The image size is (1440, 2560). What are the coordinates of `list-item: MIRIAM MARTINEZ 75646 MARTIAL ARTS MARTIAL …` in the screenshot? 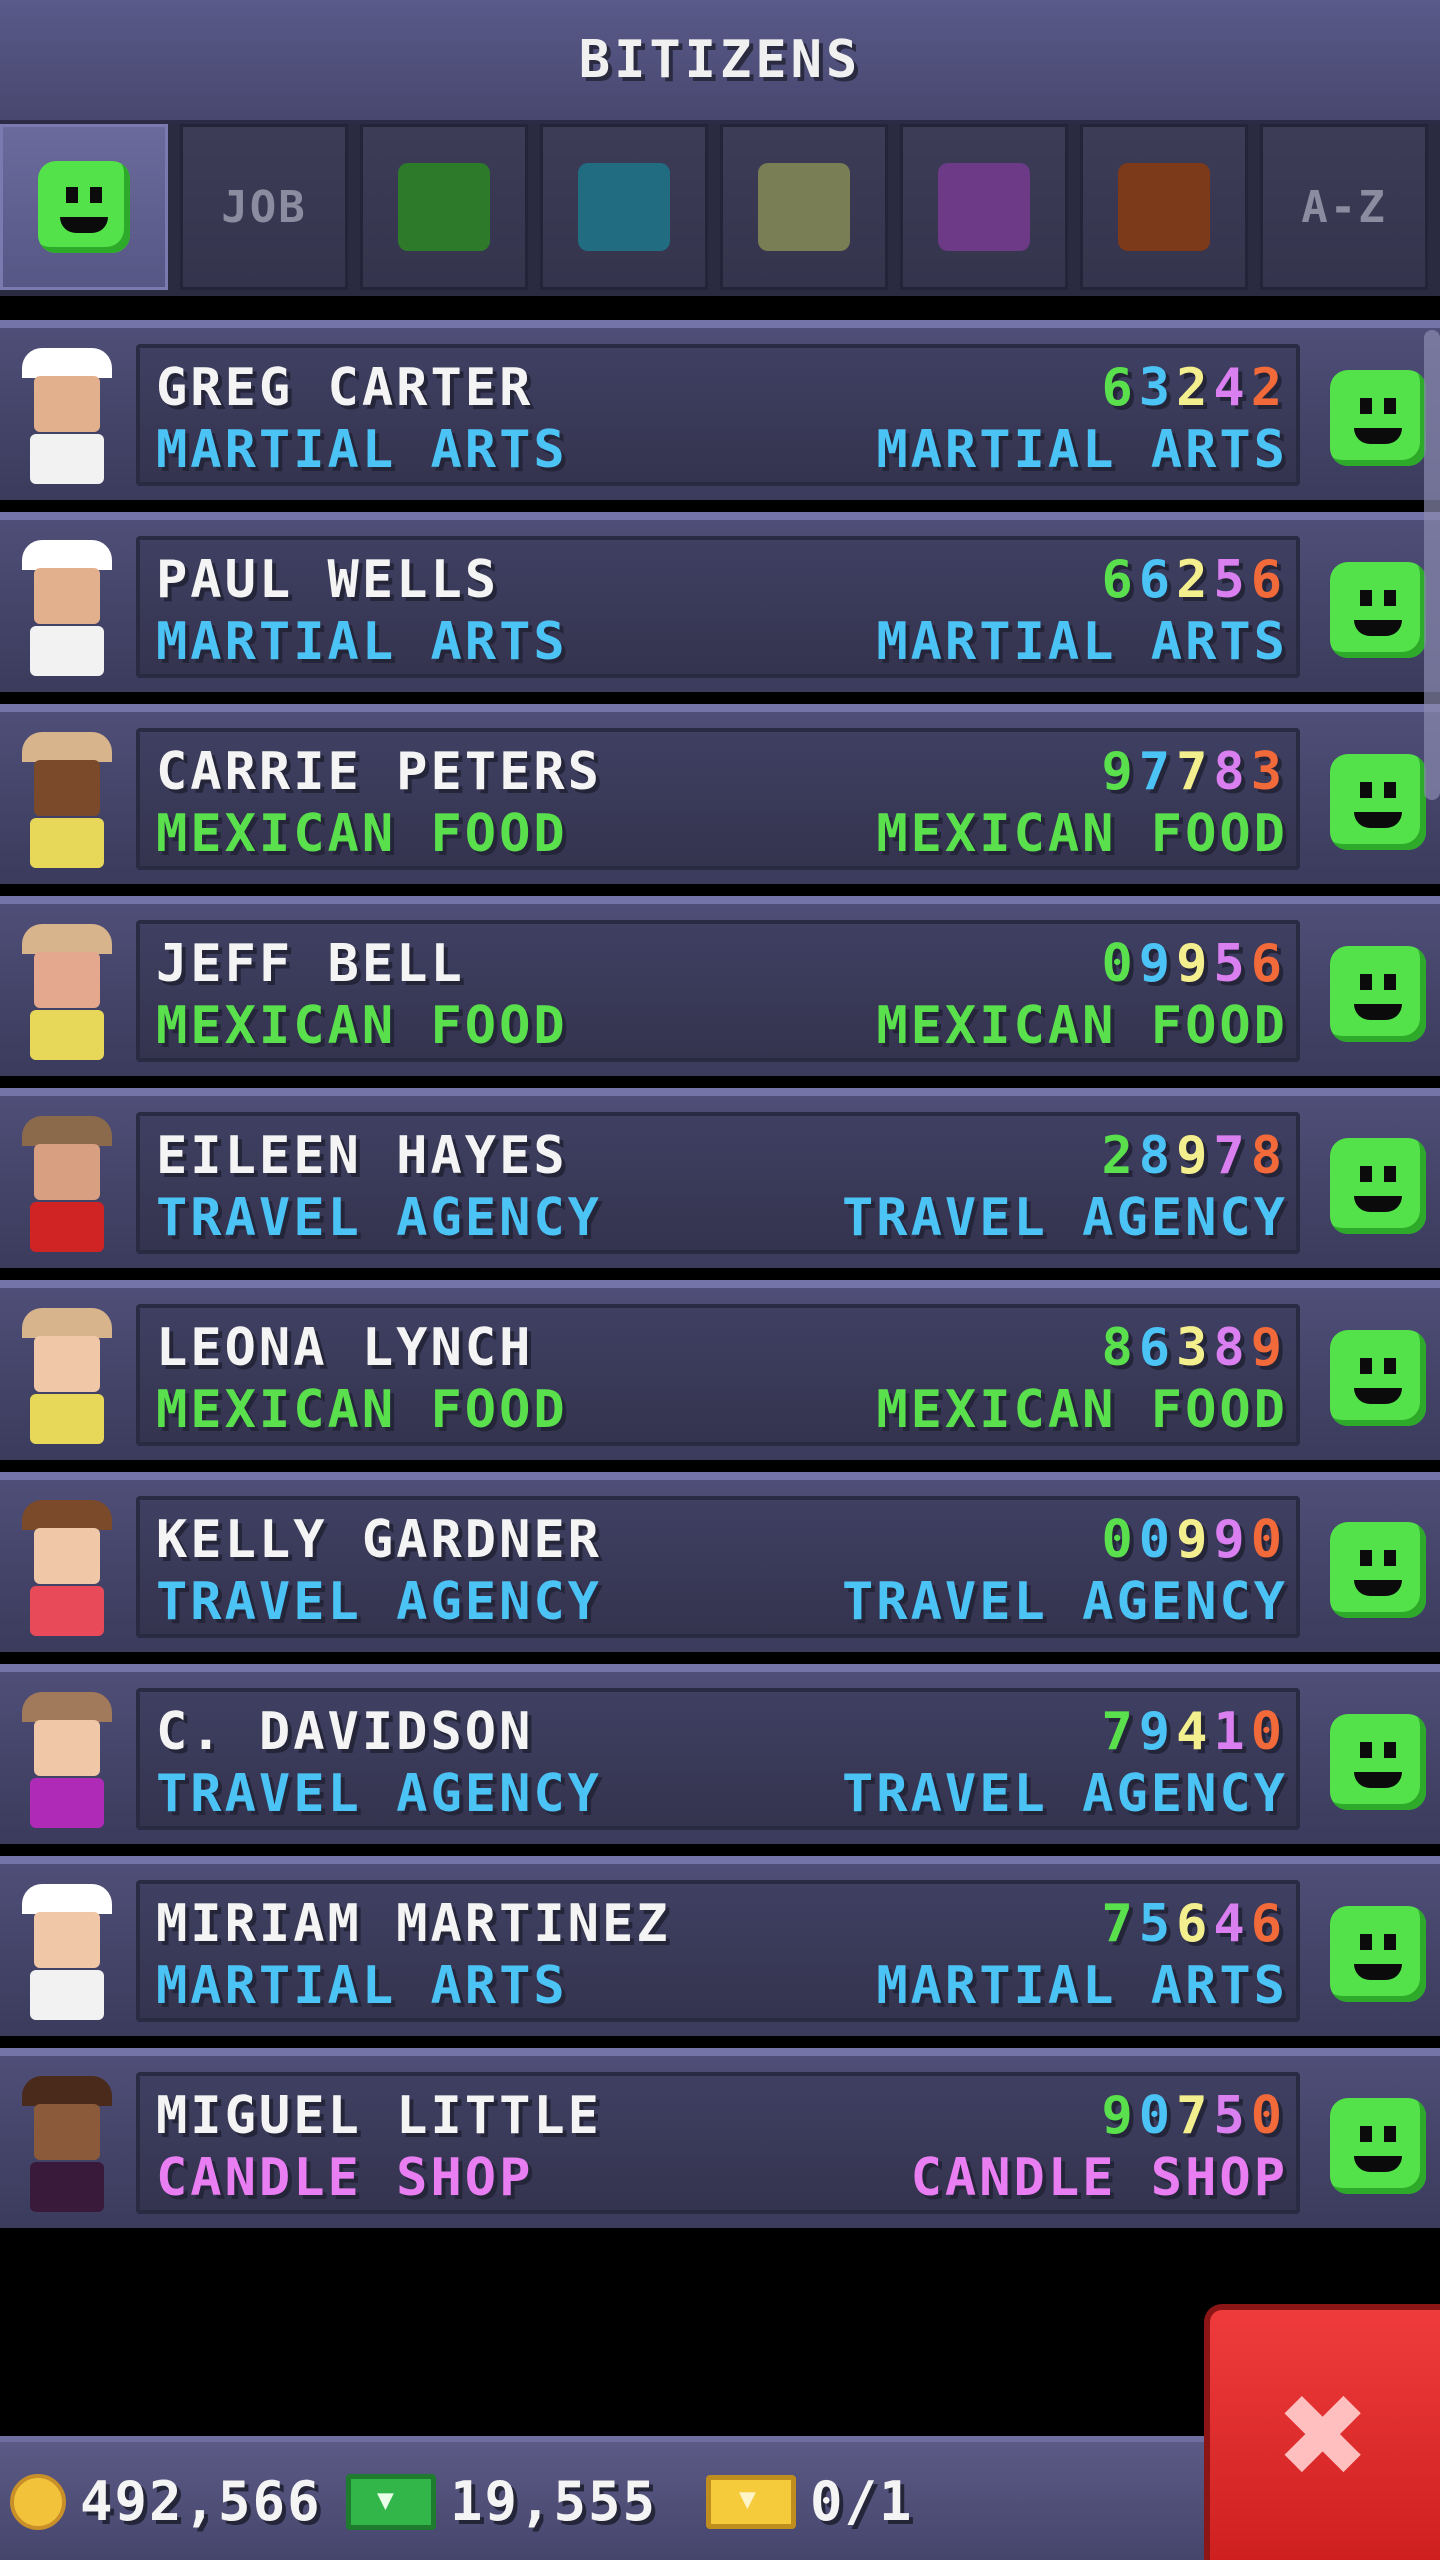 It's located at (720, 1946).